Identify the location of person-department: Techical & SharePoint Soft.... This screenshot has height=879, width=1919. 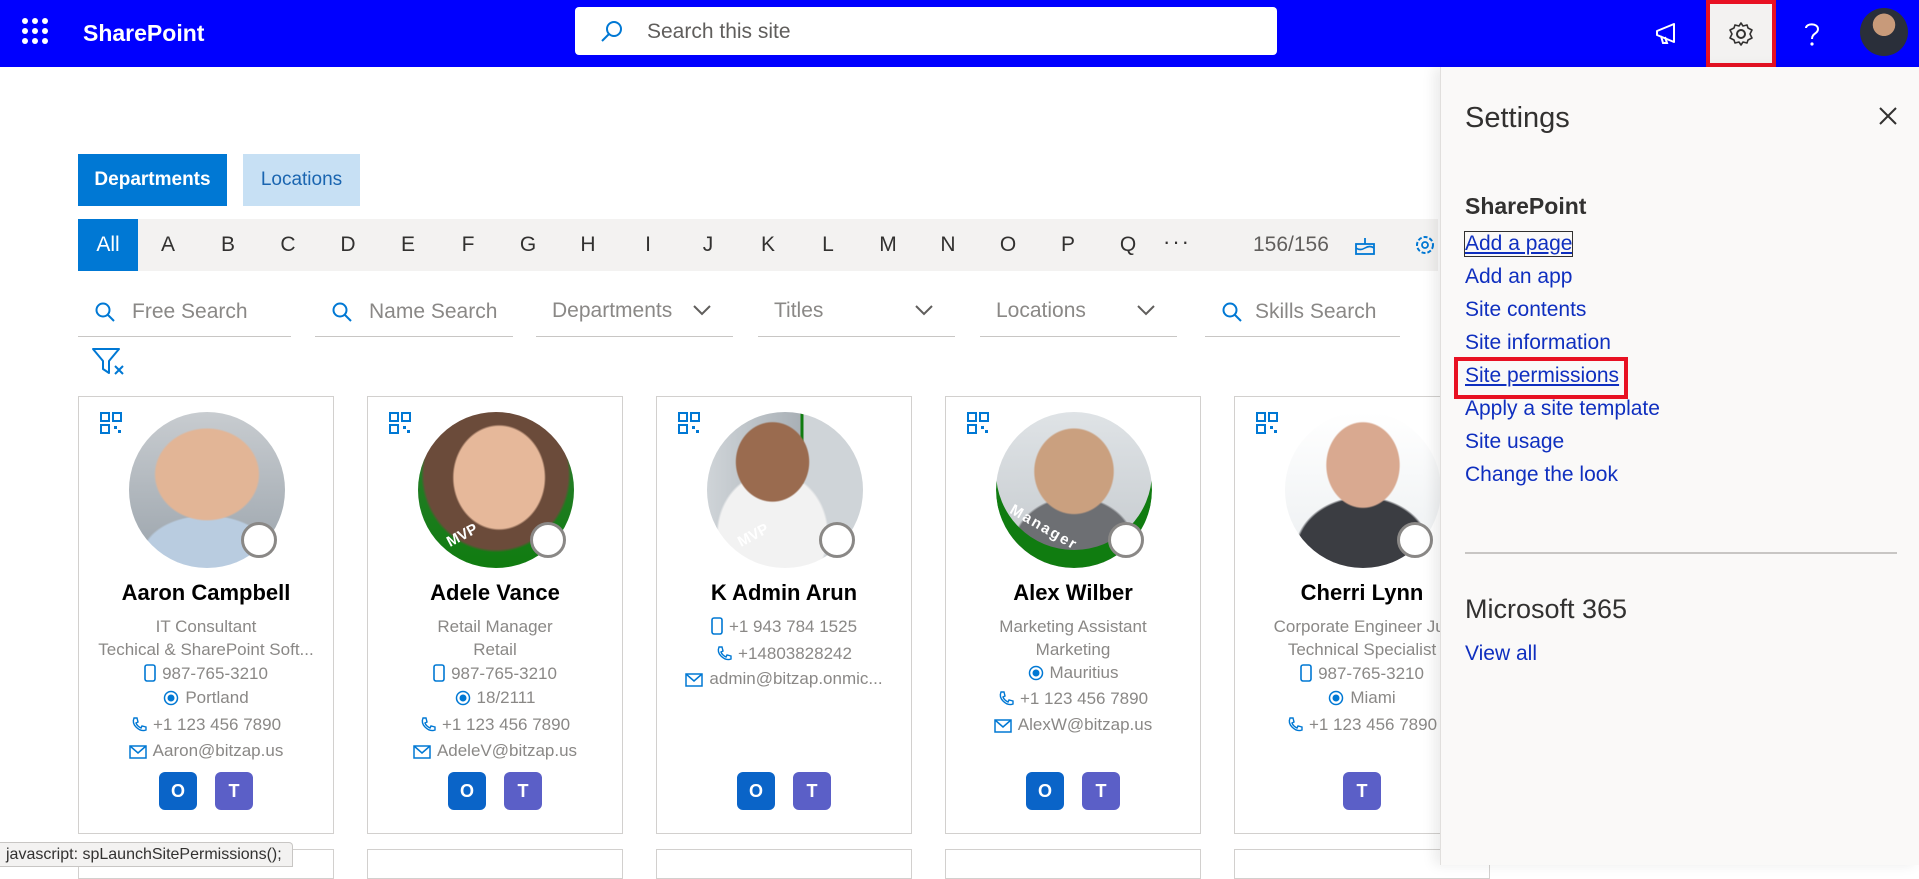
(206, 649).